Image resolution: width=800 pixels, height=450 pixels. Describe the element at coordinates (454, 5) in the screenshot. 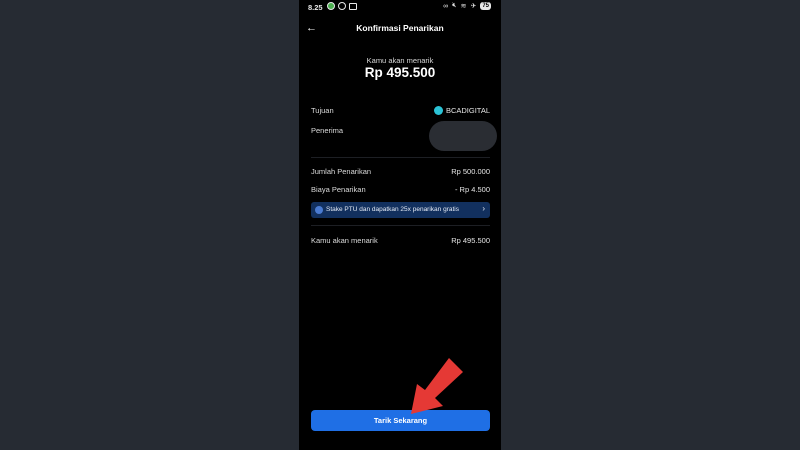

I see `mute-icon: 🔇︎` at that location.